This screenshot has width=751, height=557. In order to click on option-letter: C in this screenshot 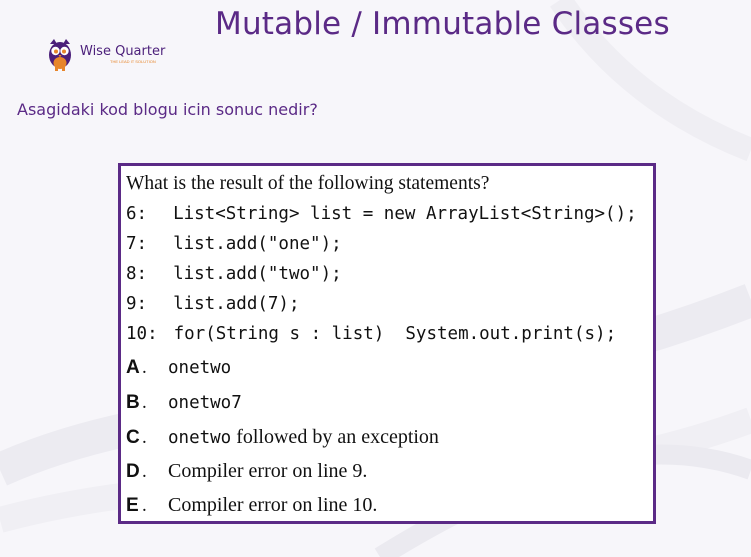, I will do `click(133, 437)`.